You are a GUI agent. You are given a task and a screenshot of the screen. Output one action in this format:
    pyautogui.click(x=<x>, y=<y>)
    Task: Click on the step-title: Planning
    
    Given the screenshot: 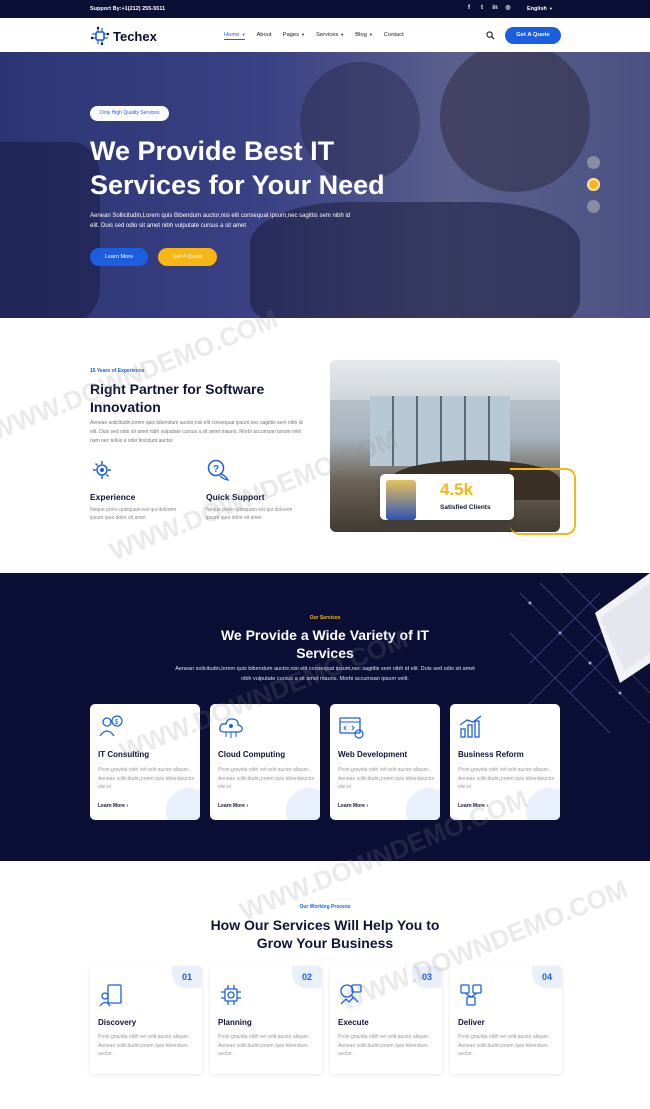 What is the action you would take?
    pyautogui.click(x=235, y=1022)
    